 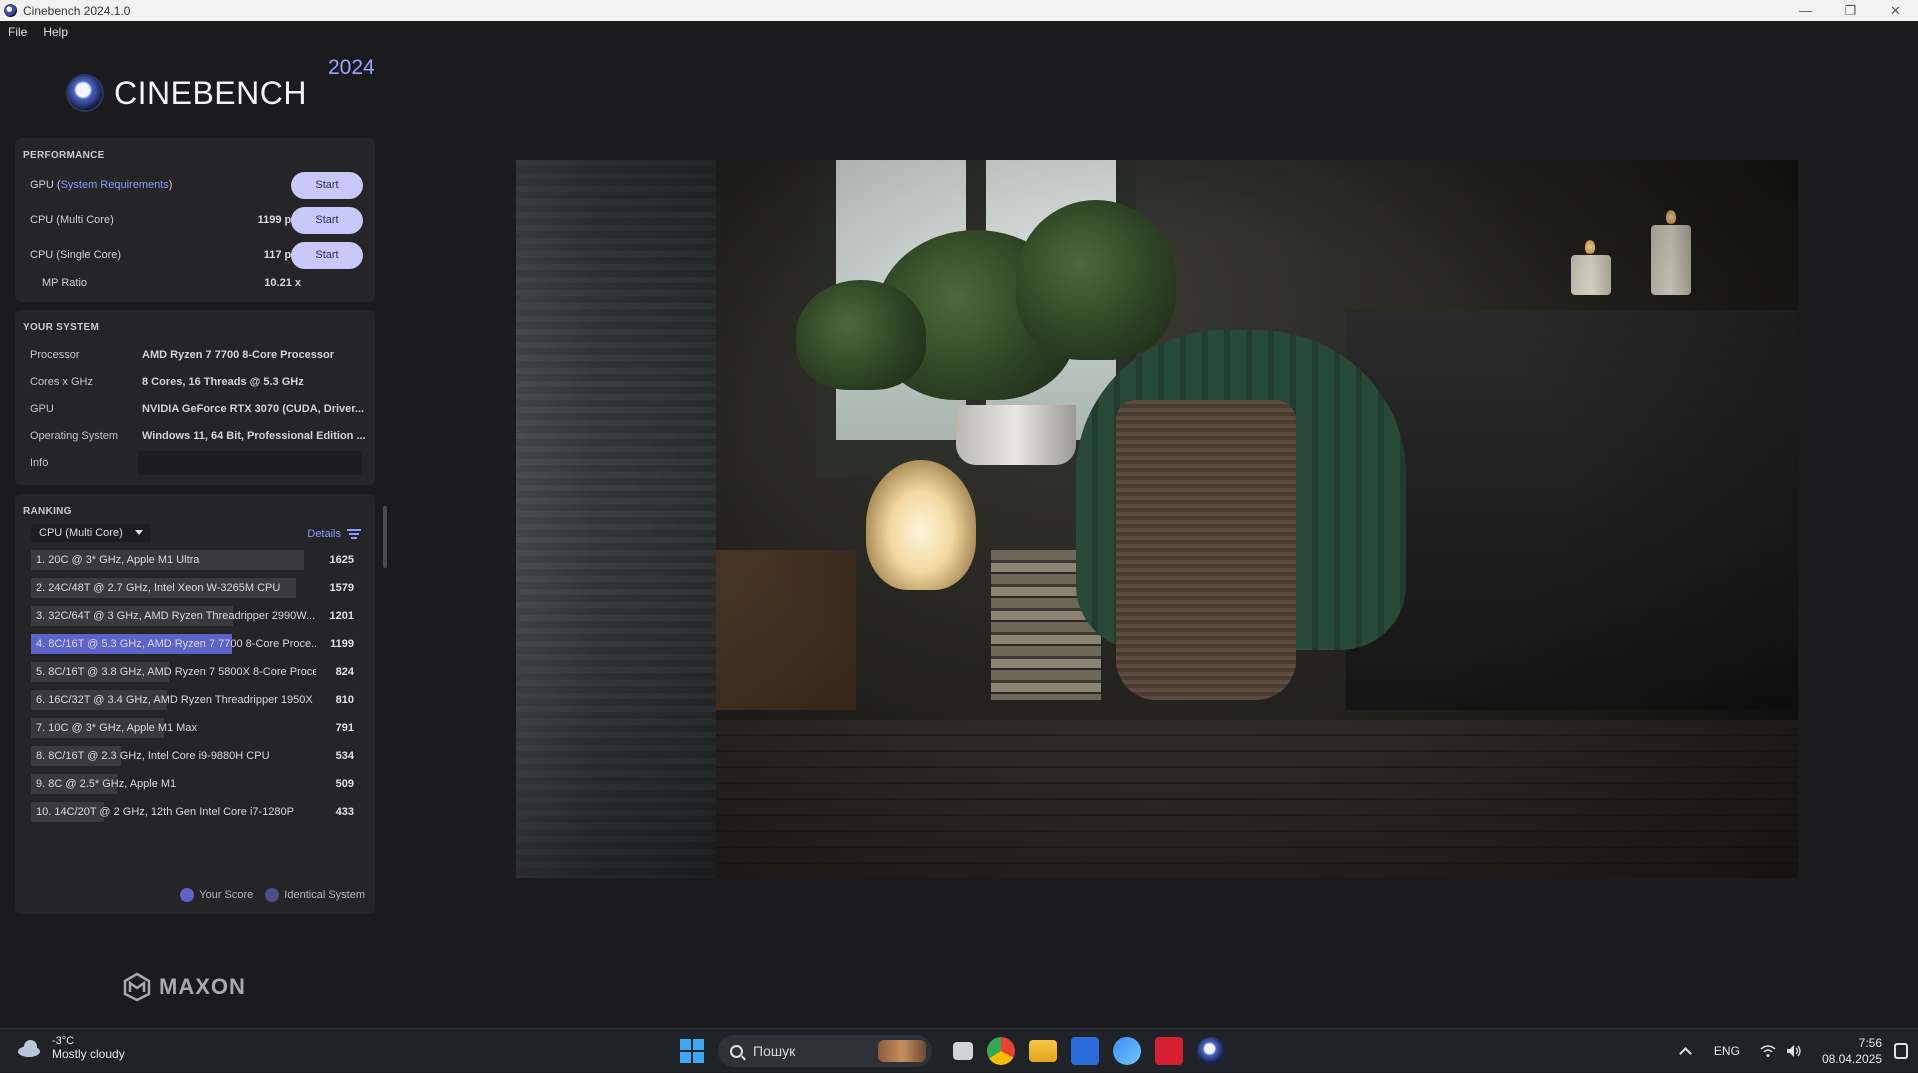 What do you see at coordinates (736, 1051) in the screenshot?
I see `search-icon` at bounding box center [736, 1051].